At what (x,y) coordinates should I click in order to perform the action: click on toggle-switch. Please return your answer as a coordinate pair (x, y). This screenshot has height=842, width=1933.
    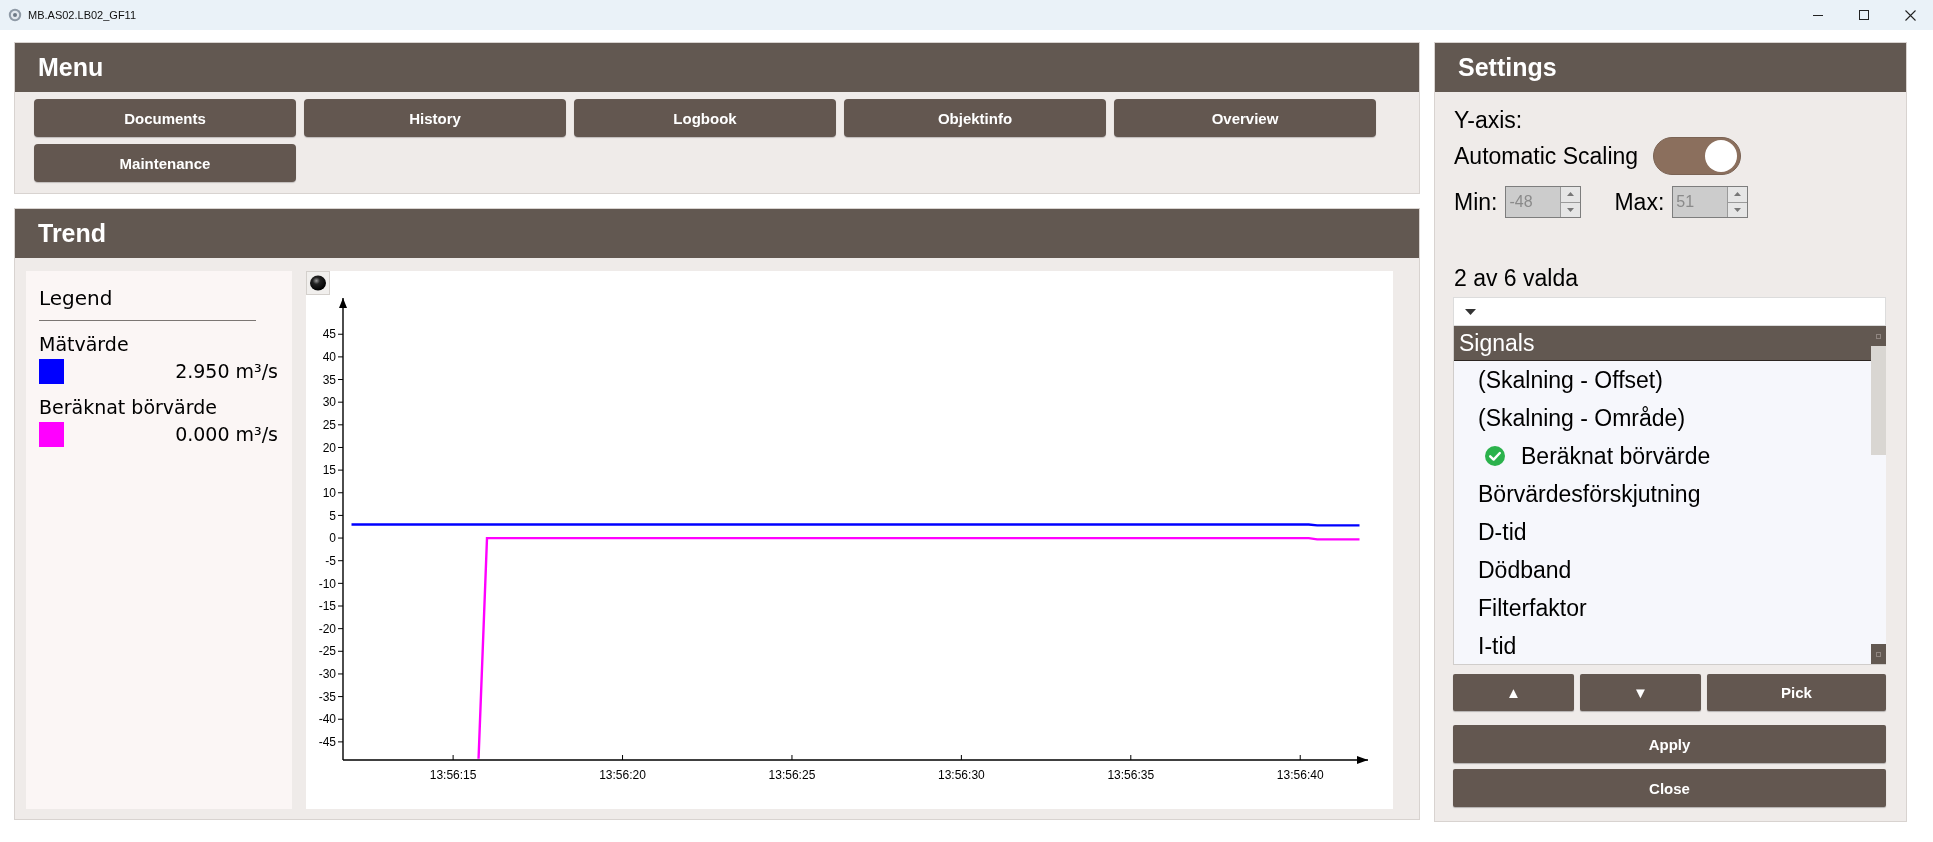
    Looking at the image, I should click on (1697, 156).